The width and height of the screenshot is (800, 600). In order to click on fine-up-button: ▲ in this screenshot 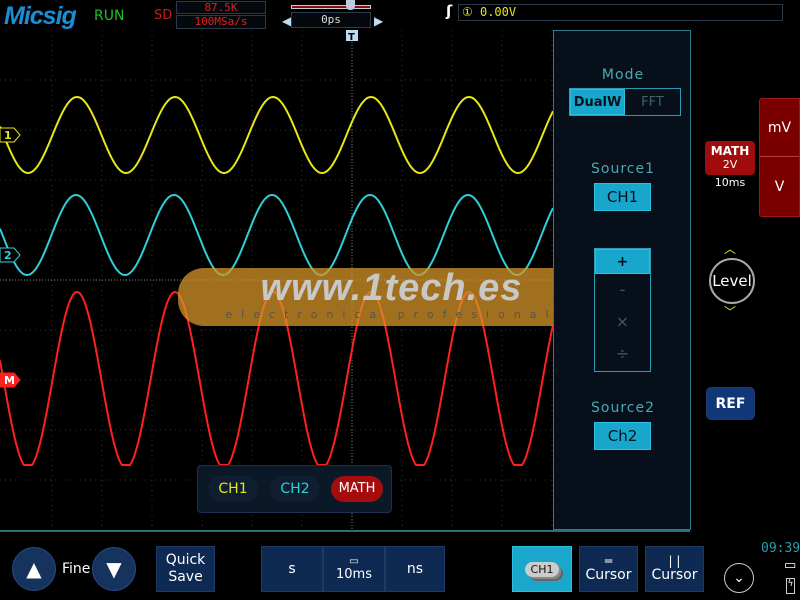, I will do `click(34, 569)`.